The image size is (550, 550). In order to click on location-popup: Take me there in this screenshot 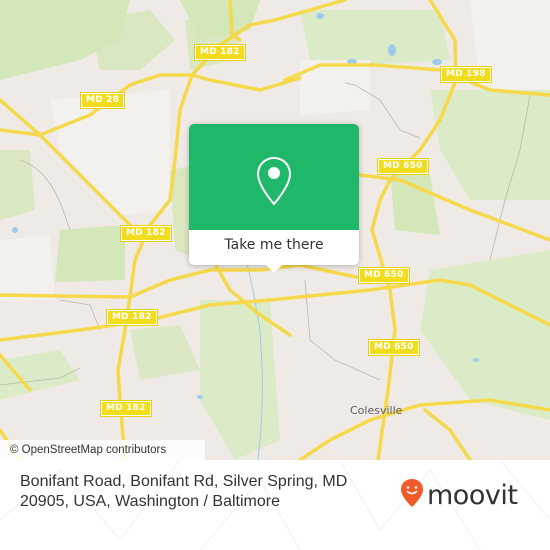, I will do `click(274, 198)`.